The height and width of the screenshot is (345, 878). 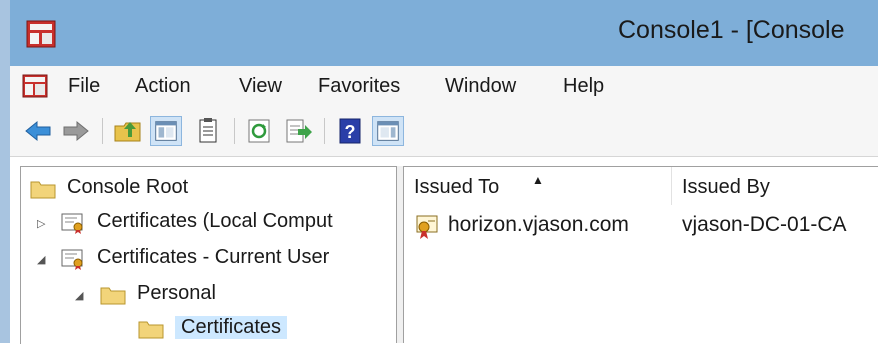 I want to click on tree-item-label: Certificates, so click(x=231, y=327).